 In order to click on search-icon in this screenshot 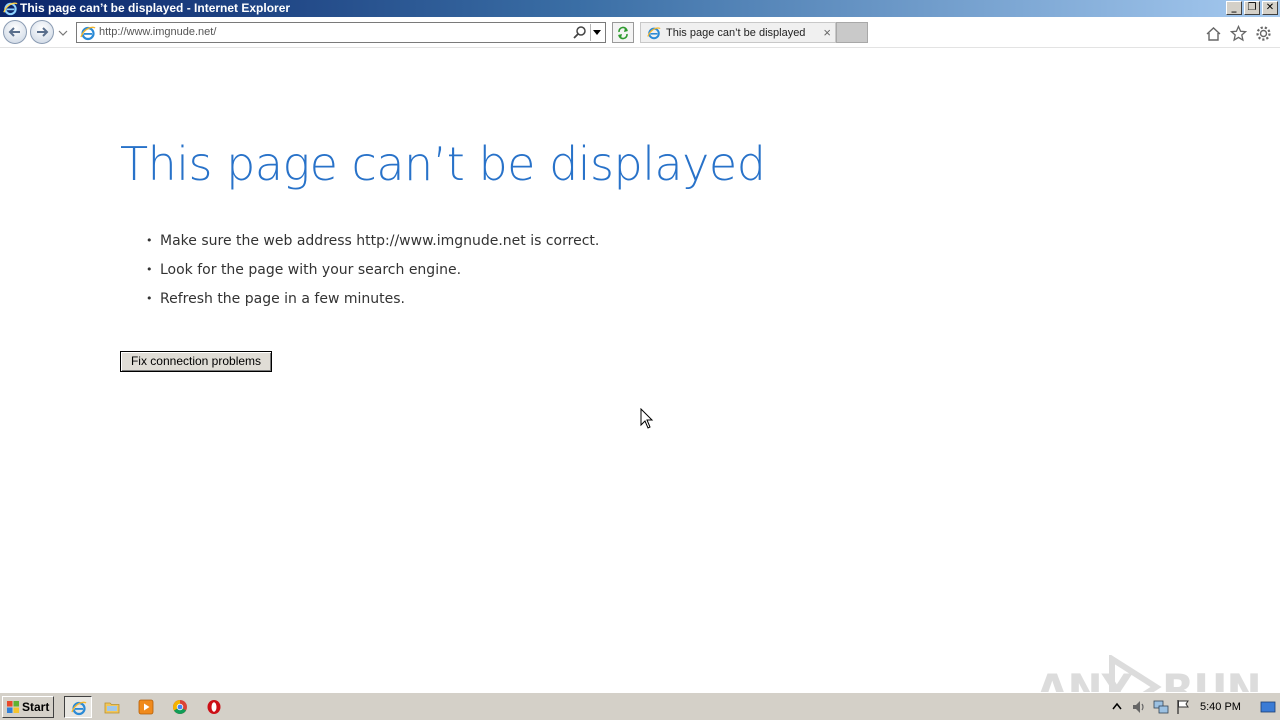, I will do `click(580, 32)`.